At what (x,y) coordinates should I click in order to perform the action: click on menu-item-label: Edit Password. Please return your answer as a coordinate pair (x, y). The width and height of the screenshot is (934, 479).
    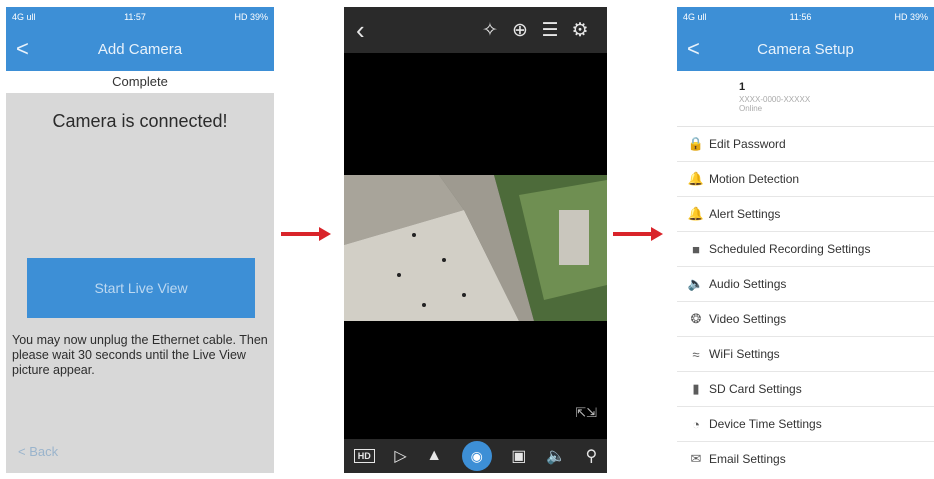
    Looking at the image, I should click on (747, 144).